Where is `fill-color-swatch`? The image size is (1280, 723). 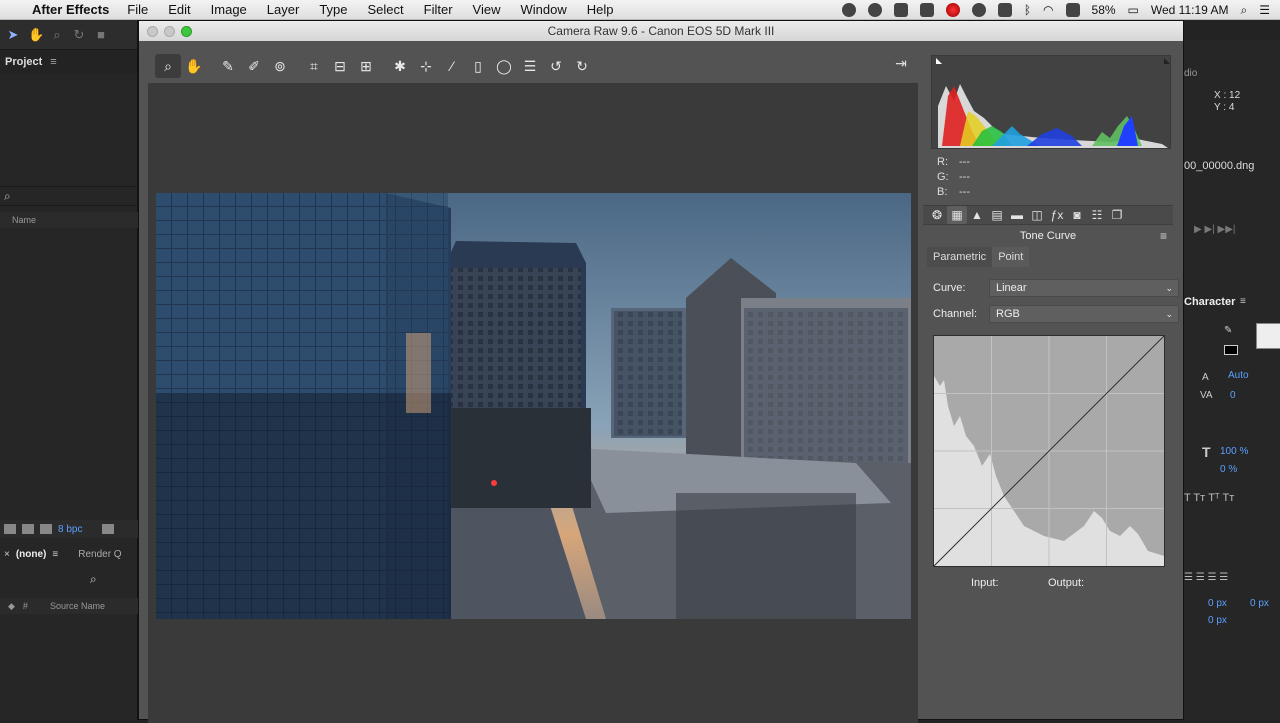 fill-color-swatch is located at coordinates (1268, 336).